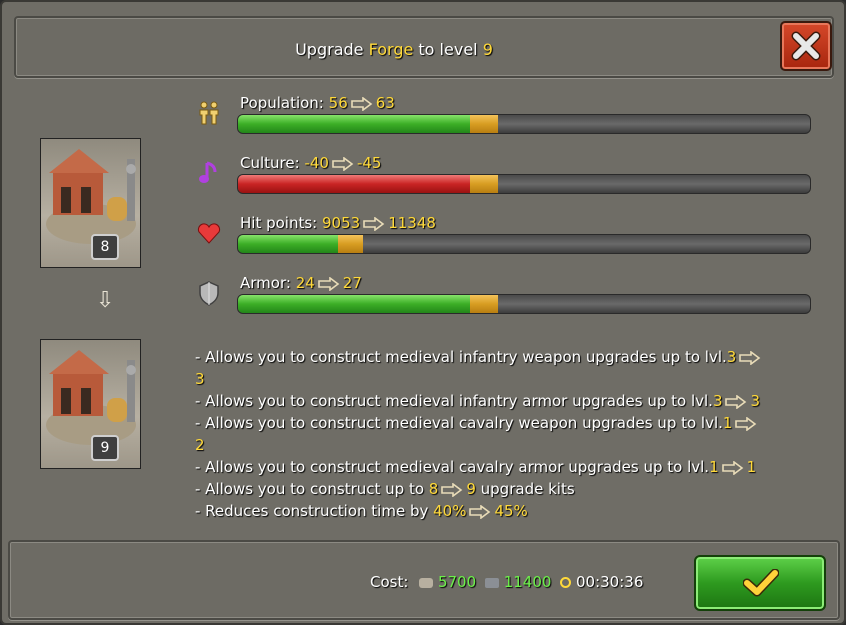  What do you see at coordinates (209, 113) in the screenshot?
I see `population-icon` at bounding box center [209, 113].